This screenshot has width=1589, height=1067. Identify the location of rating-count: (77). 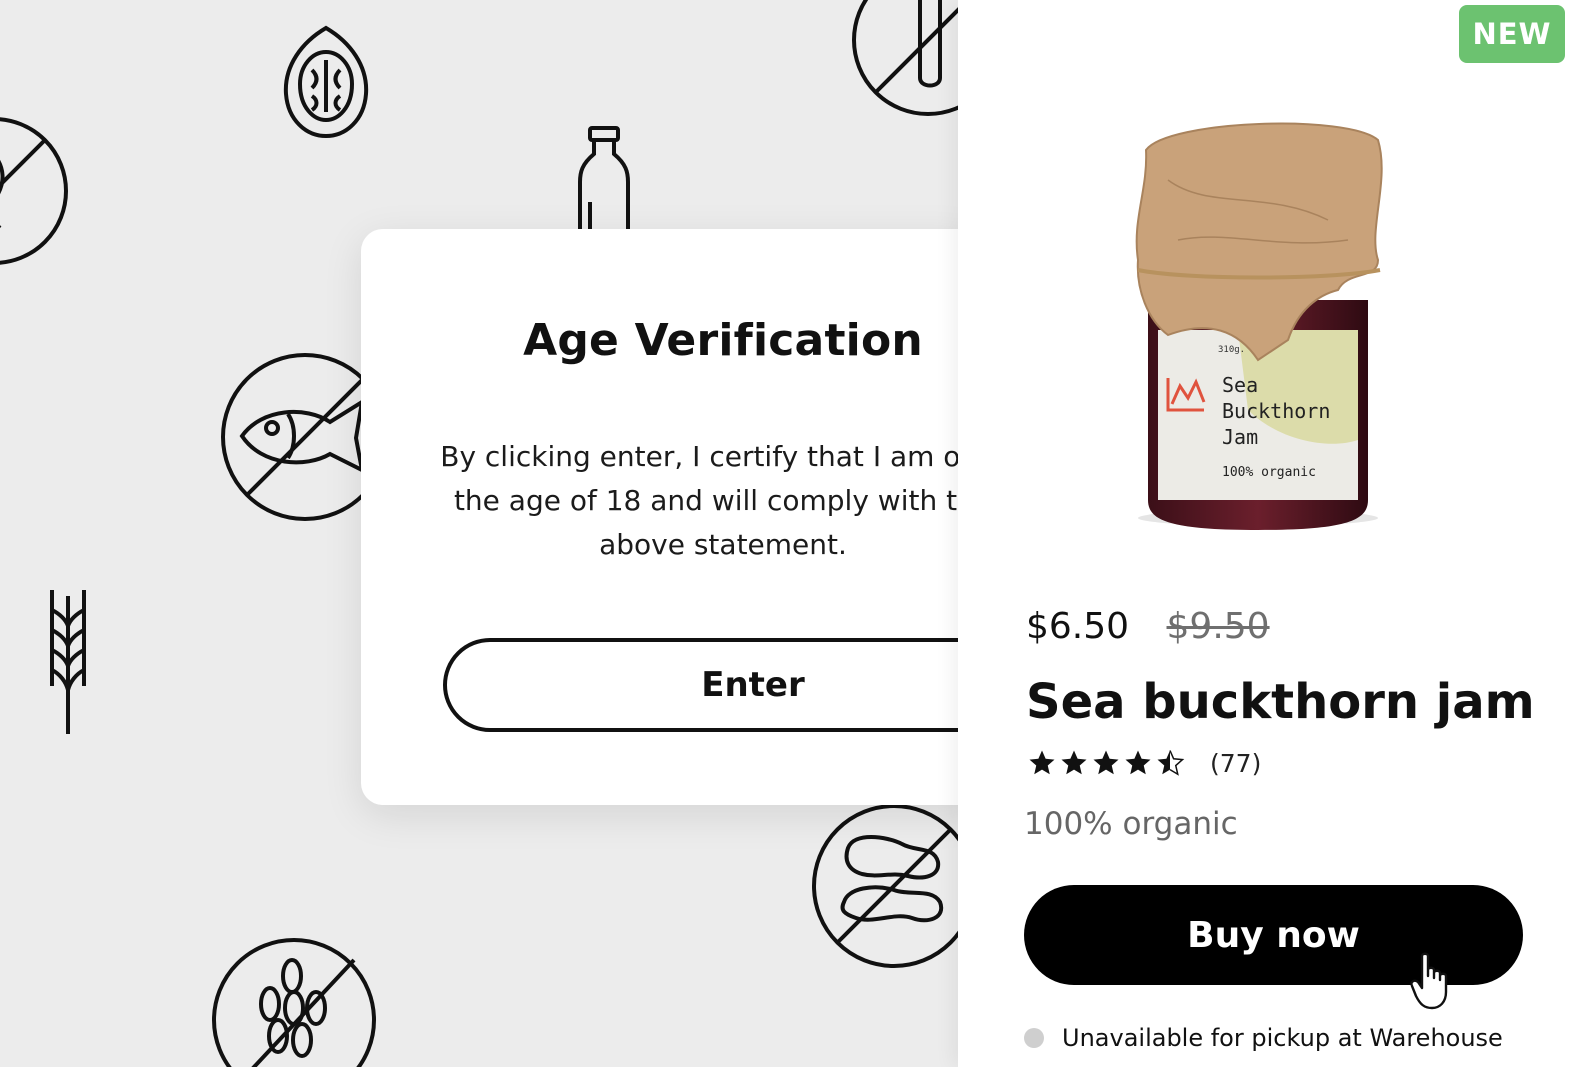
(1236, 763).